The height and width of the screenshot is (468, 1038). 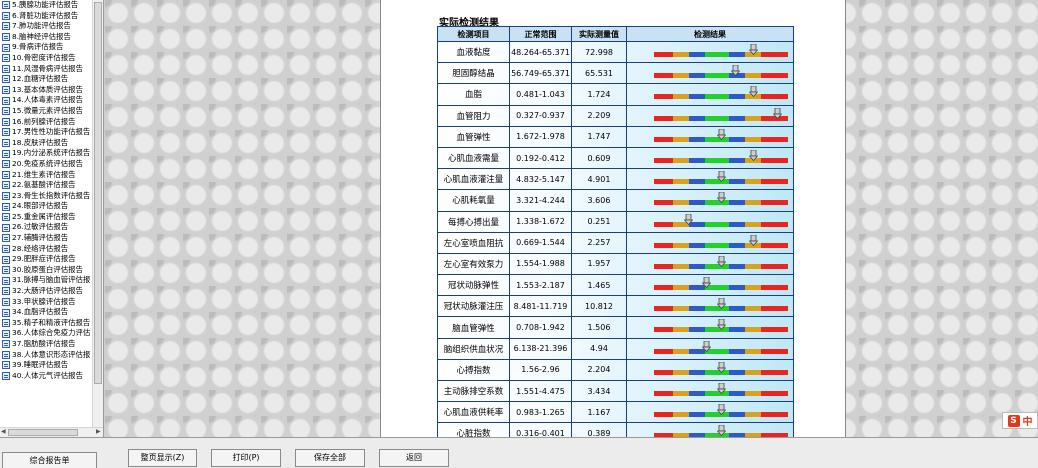 I want to click on tree-item: 38.人体意识形态评估报, so click(x=46, y=355).